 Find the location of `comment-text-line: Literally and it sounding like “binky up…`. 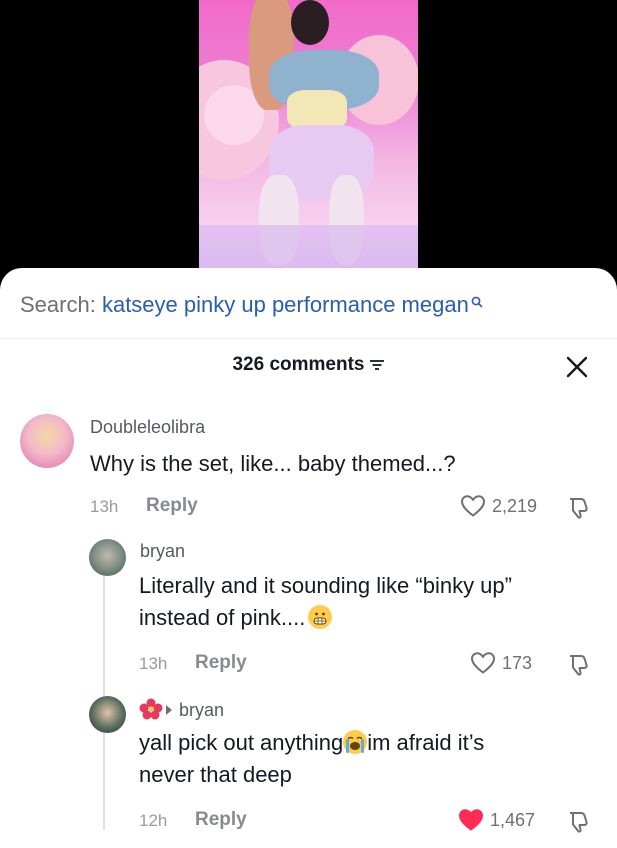

comment-text-line: Literally and it sounding like “binky up… is located at coordinates (325, 585).